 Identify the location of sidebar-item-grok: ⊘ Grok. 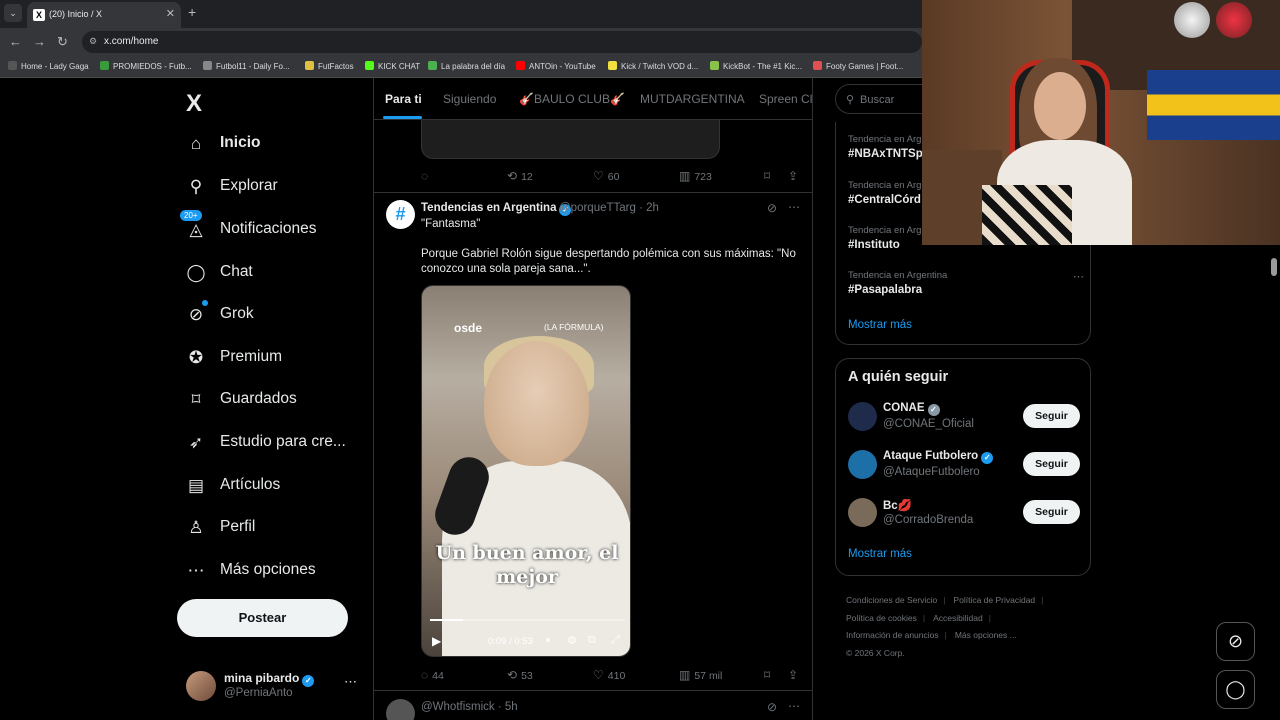
(271, 315).